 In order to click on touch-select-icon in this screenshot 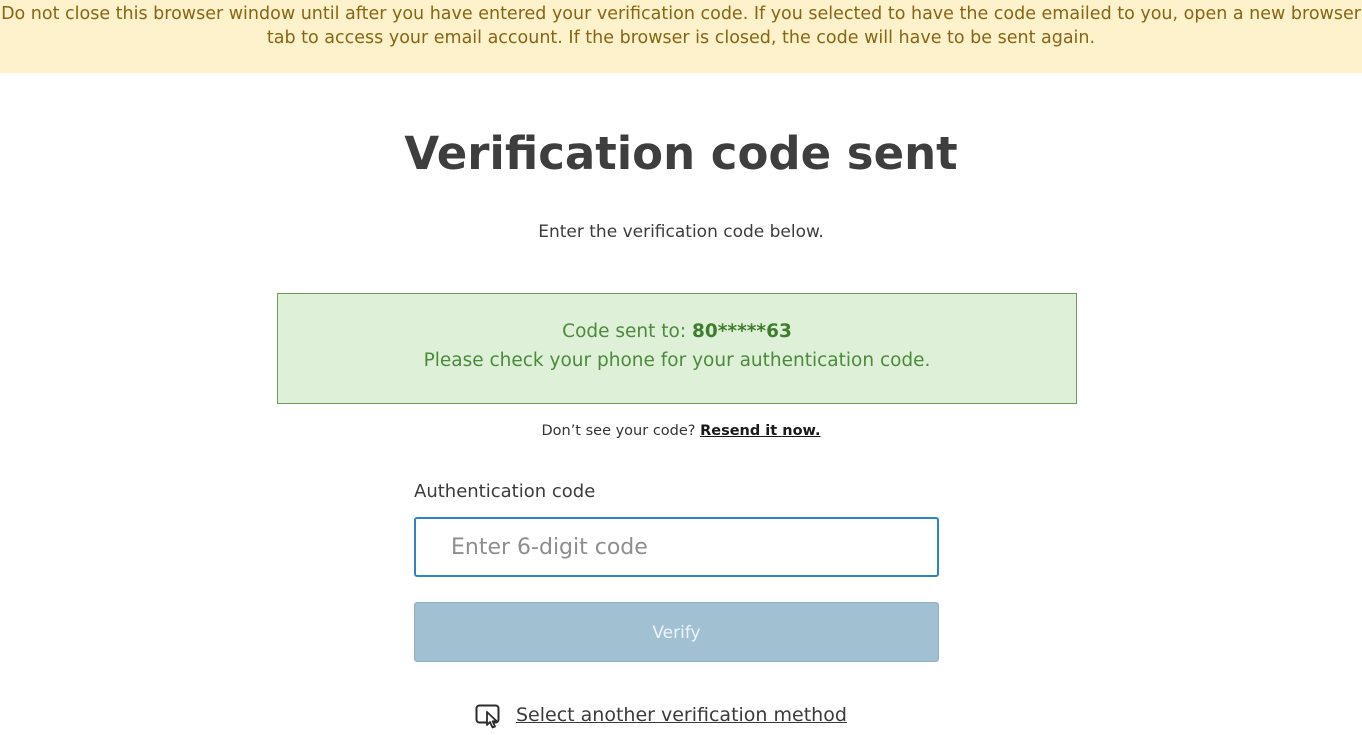, I will do `click(489, 715)`.